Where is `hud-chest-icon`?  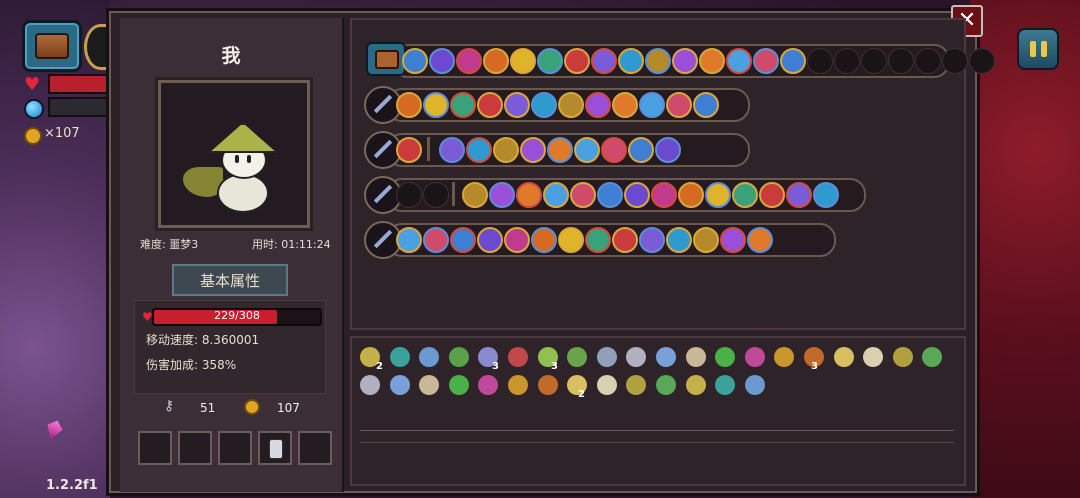 hud-chest-icon is located at coordinates (52, 46).